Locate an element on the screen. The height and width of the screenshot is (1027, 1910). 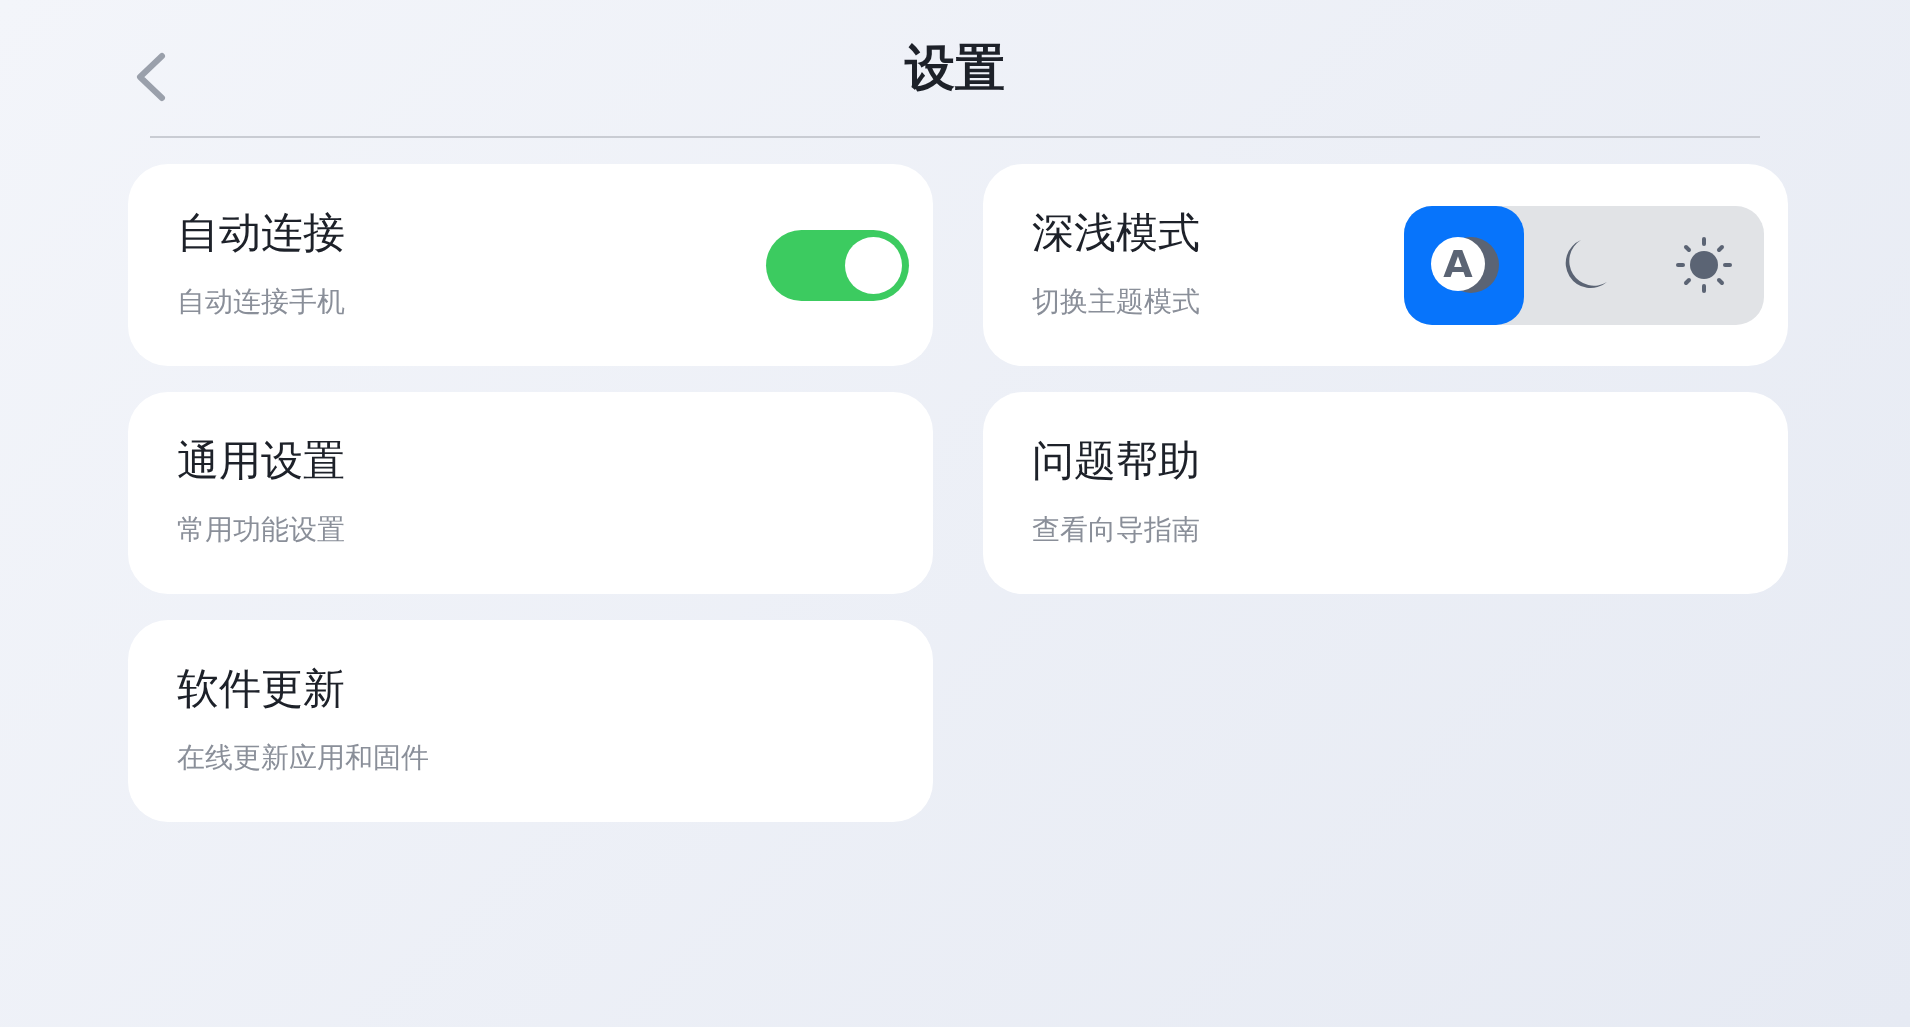
page-title: 设置 is located at coordinates (955, 68).